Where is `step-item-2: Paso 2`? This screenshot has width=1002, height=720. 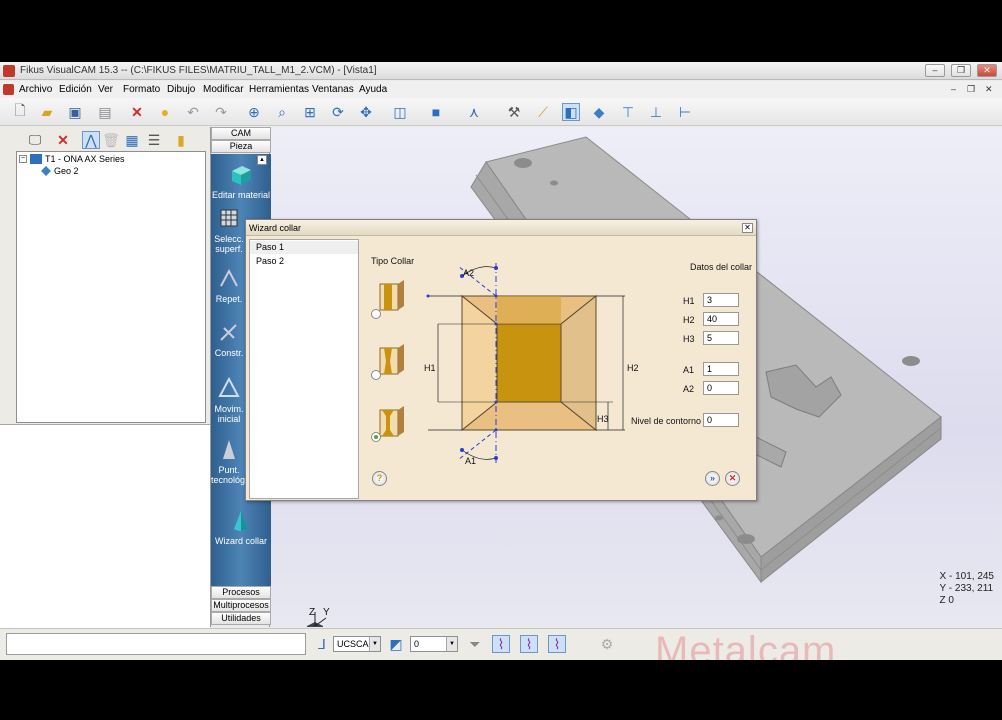 step-item-2: Paso 2 is located at coordinates (304, 261).